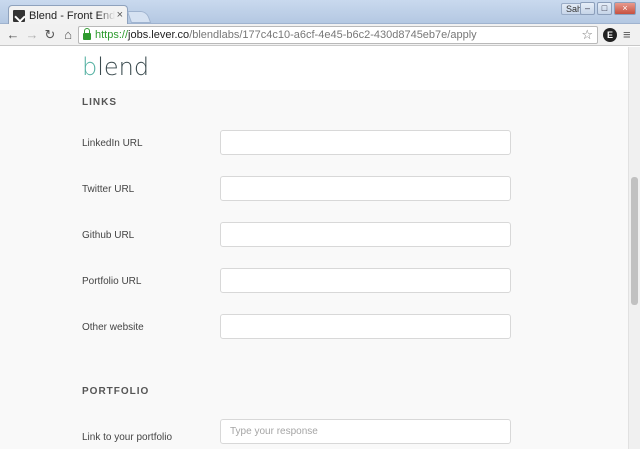  What do you see at coordinates (587, 35) in the screenshot?
I see `bookmark-star-icon: ☆` at bounding box center [587, 35].